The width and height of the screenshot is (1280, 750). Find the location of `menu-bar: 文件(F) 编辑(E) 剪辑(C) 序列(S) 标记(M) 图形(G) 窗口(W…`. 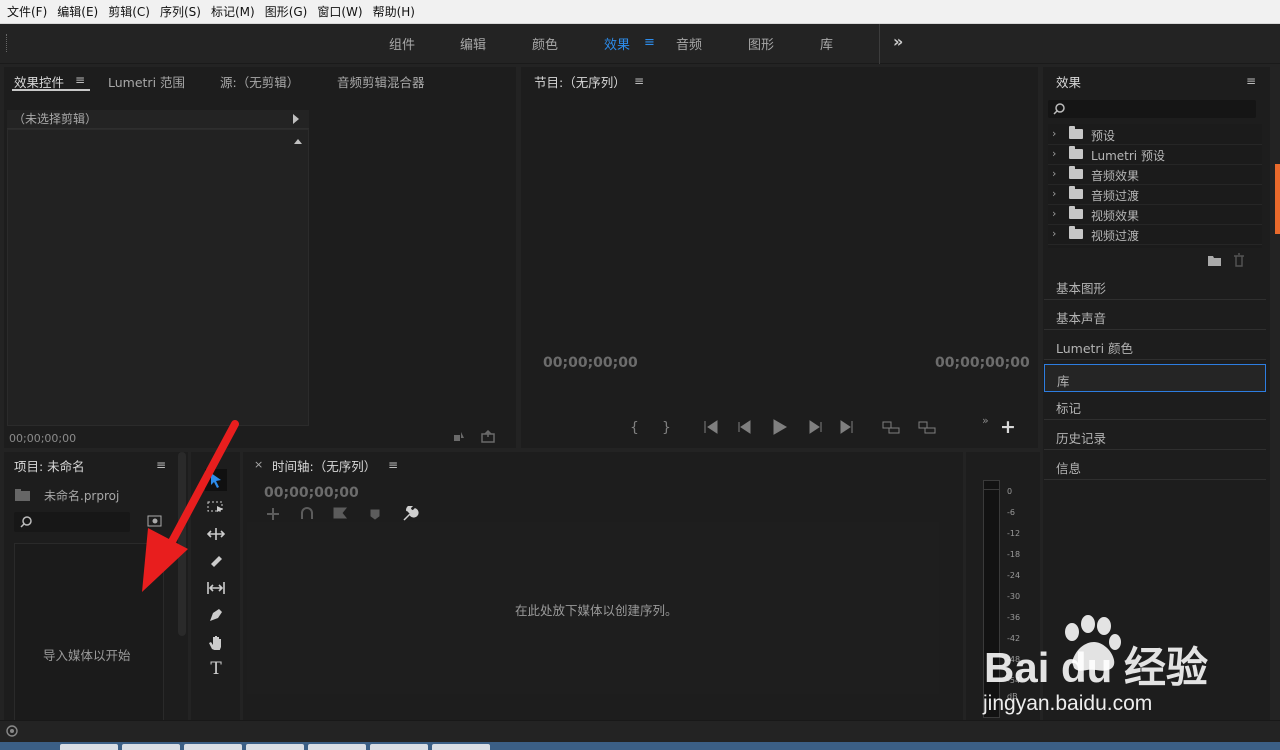

menu-bar: 文件(F) 编辑(E) 剪辑(C) 序列(S) 标记(M) 图形(G) 窗口(W… is located at coordinates (640, 12).